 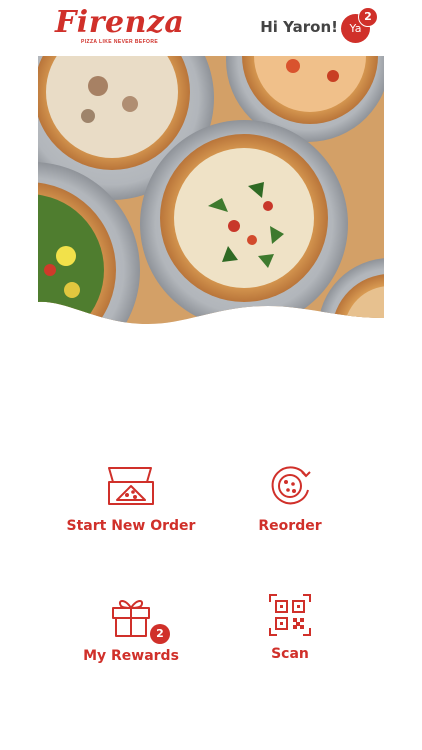 What do you see at coordinates (131, 618) in the screenshot?
I see `gift-icon` at bounding box center [131, 618].